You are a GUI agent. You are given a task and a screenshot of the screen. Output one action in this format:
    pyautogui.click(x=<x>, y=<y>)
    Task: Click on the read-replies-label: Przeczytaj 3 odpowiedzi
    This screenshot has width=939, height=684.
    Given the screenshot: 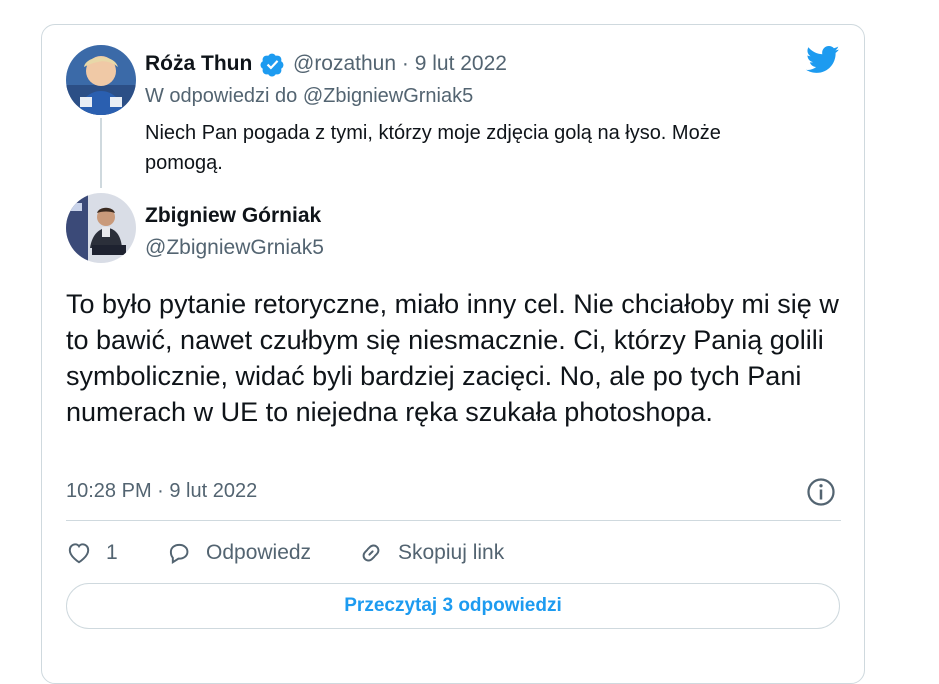 What is the action you would take?
    pyautogui.click(x=453, y=605)
    